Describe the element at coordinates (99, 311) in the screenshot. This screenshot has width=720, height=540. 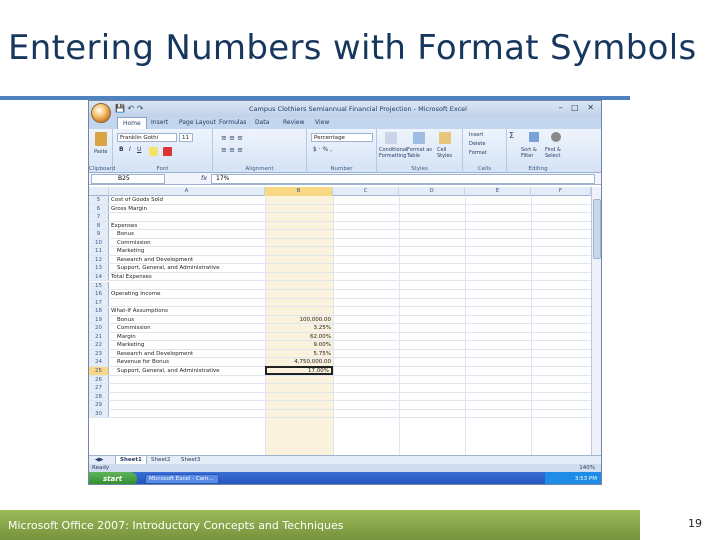
I see `row-header: 18` at that location.